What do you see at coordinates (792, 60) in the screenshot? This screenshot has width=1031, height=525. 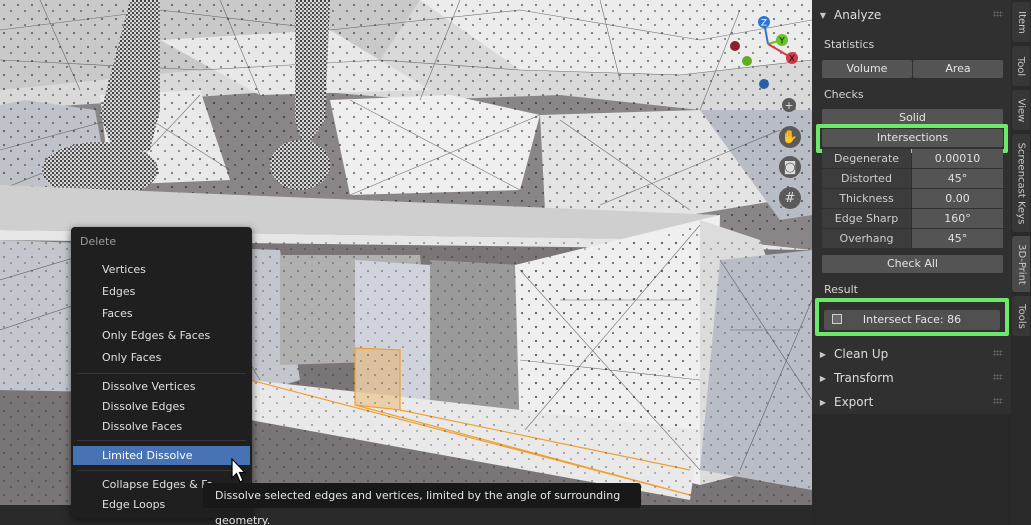 I see `x-label: X` at bounding box center [792, 60].